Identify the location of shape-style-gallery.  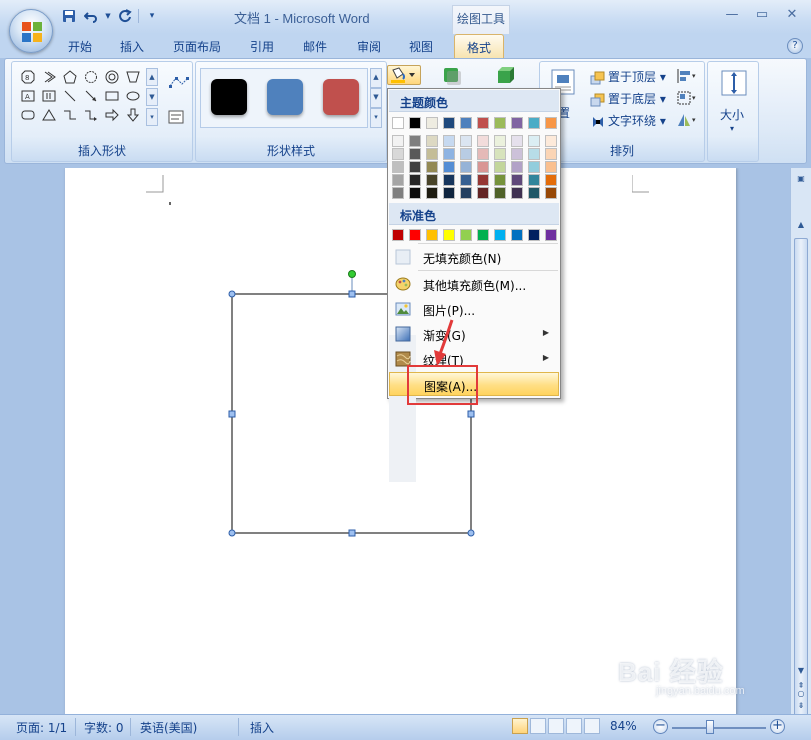
(284, 98).